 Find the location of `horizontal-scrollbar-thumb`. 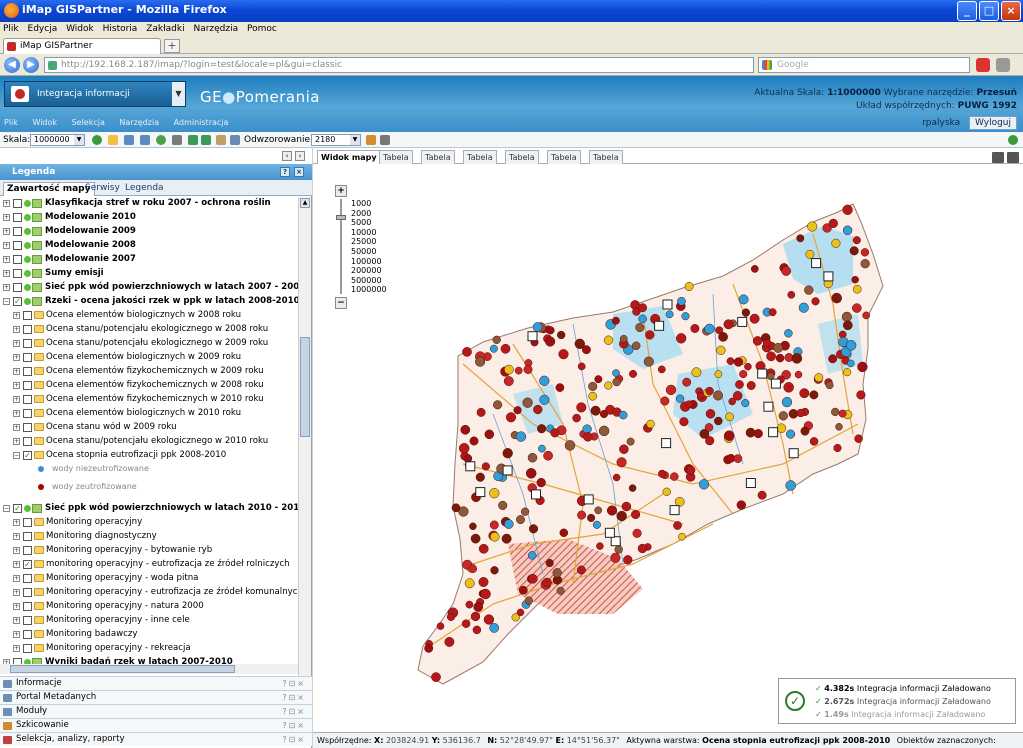

horizontal-scrollbar-thumb is located at coordinates (122, 669).